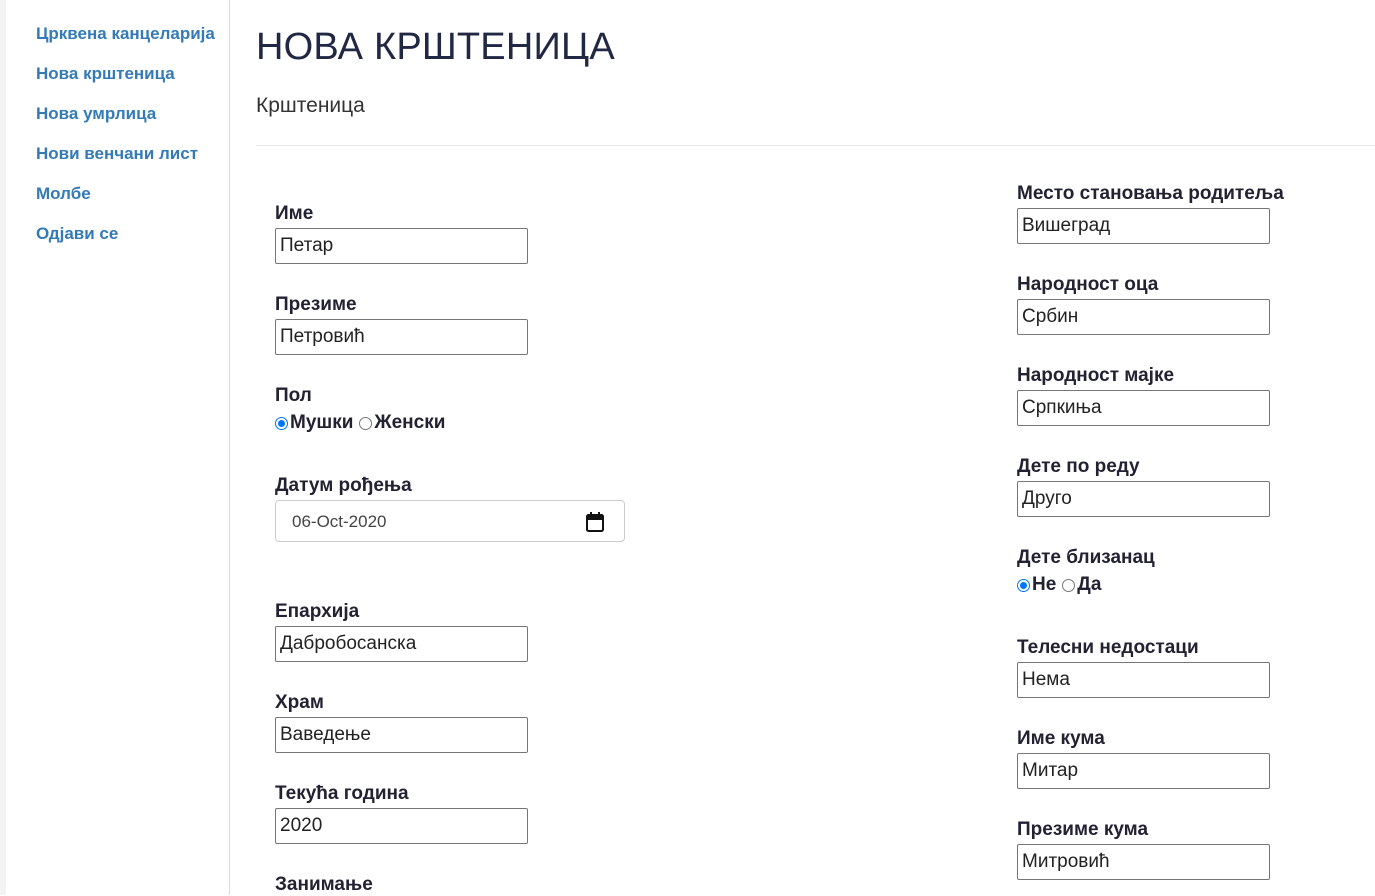 The width and height of the screenshot is (1375, 896). What do you see at coordinates (293, 395) in the screenshot?
I see `gender-label: Пол` at bounding box center [293, 395].